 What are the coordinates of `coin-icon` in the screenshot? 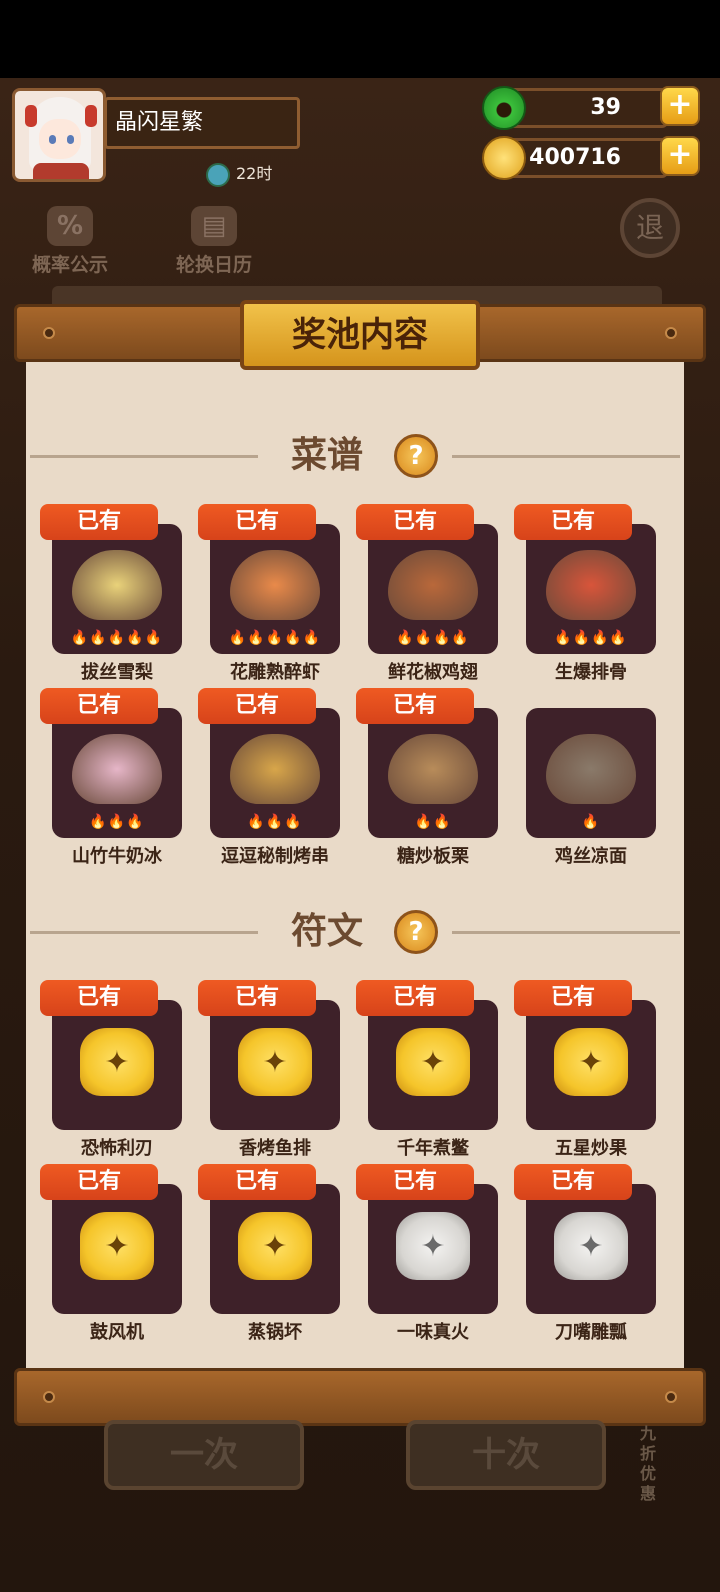 It's located at (504, 158).